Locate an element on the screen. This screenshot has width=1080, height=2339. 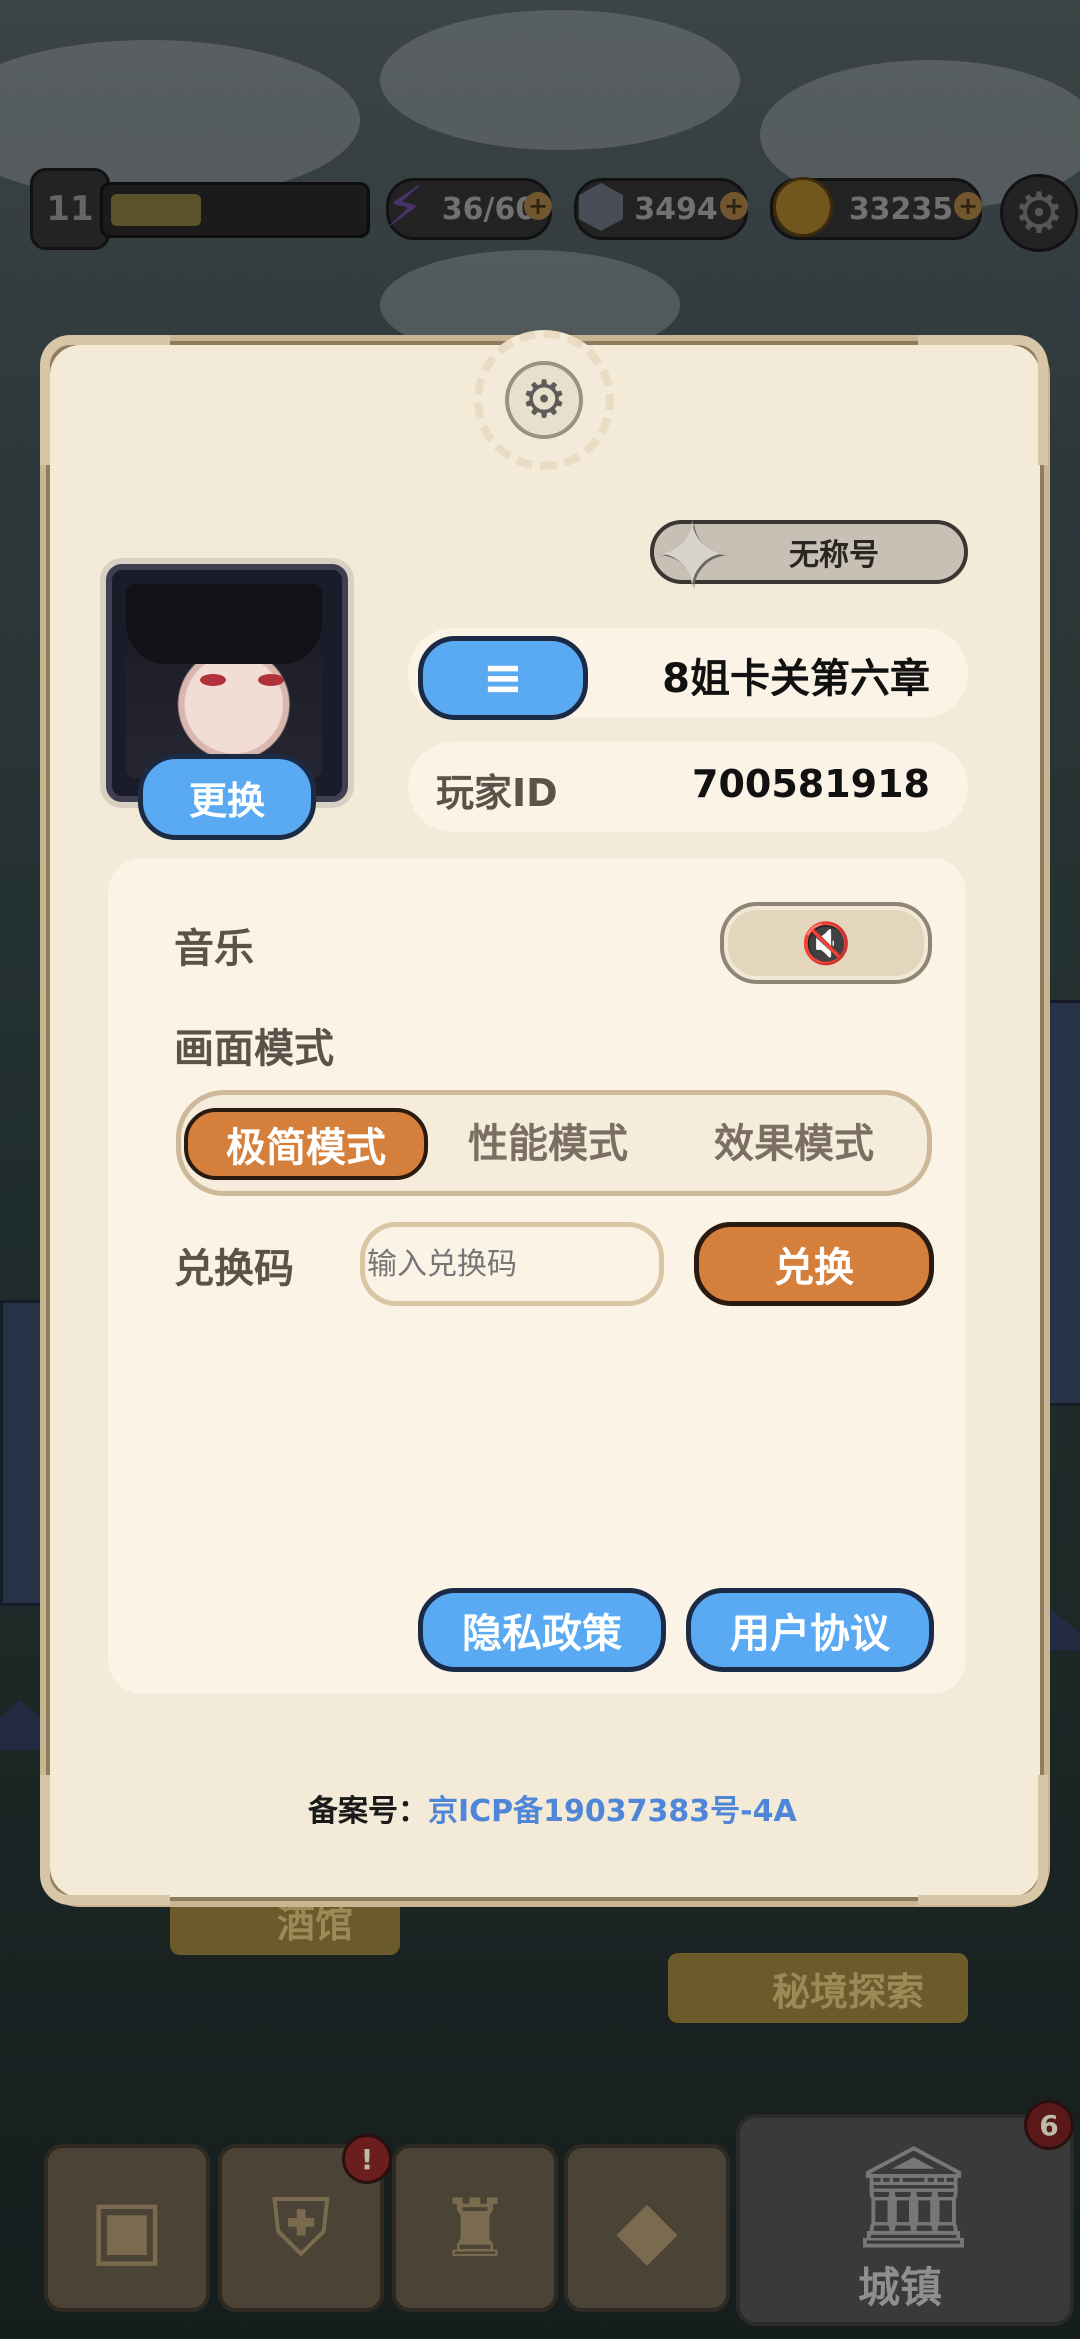
star-badge-icon: ✦ is located at coordinates (692, 555).